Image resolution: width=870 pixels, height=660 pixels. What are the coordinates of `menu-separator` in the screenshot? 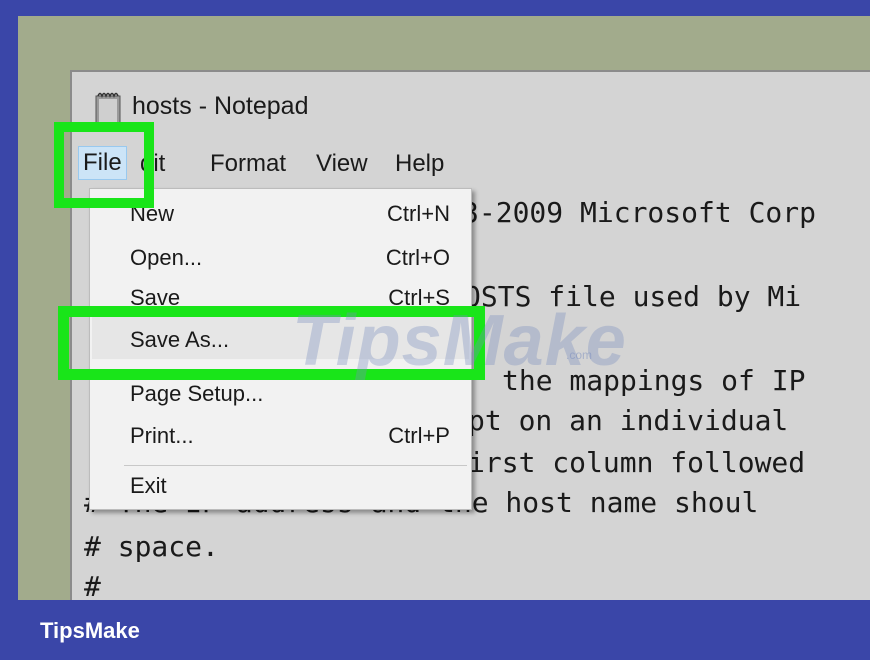 It's located at (295, 465).